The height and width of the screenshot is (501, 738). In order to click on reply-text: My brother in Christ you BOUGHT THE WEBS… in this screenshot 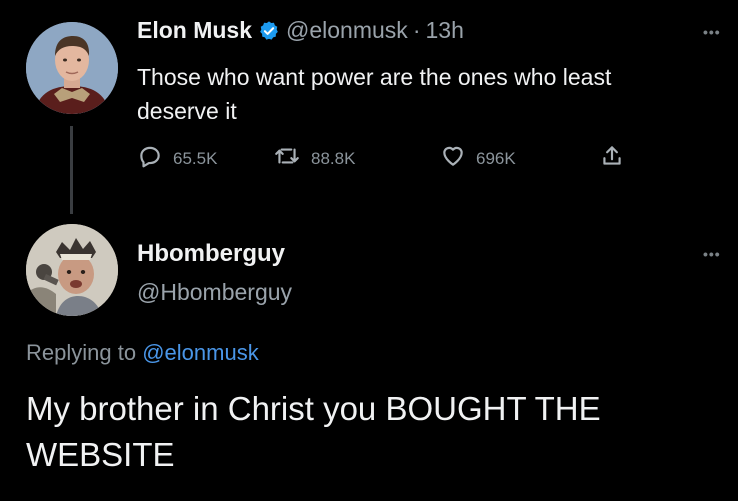, I will do `click(313, 431)`.